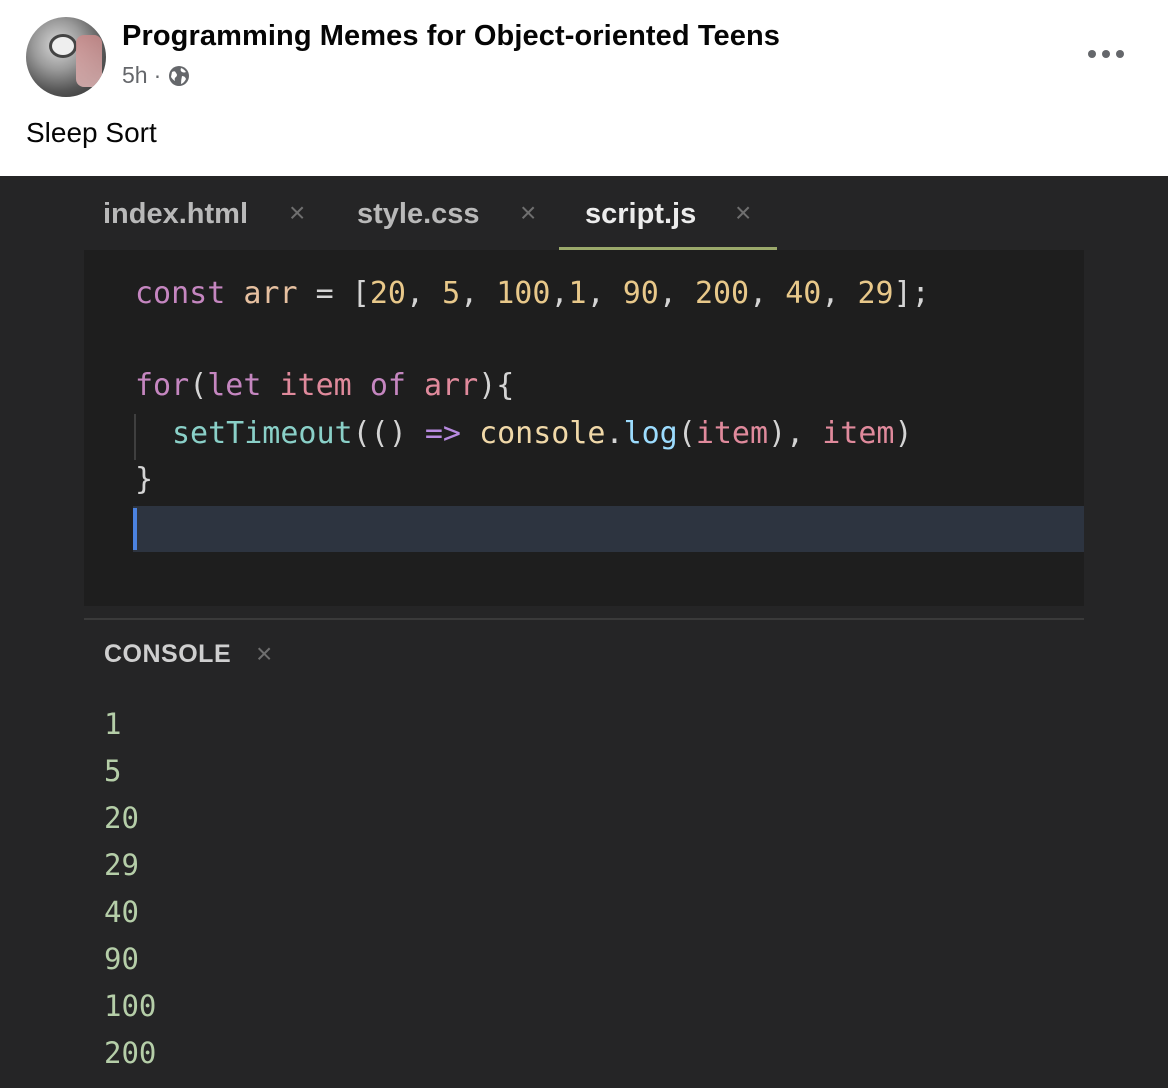 The width and height of the screenshot is (1168, 1088). I want to click on code-line-4: }, so click(144, 479).